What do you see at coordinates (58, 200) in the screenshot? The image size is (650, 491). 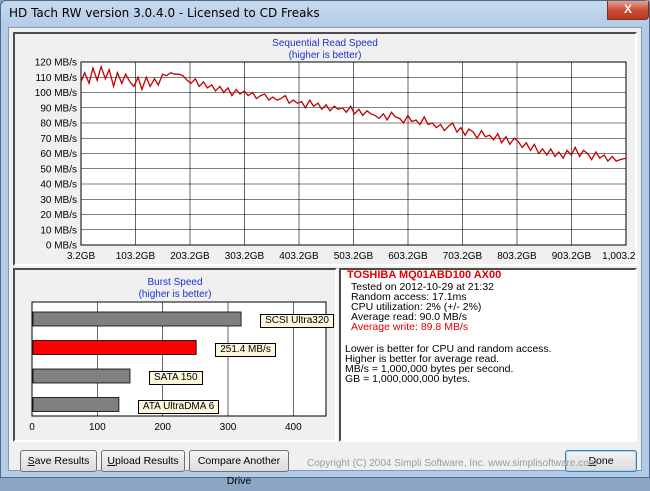 I see `seq-y-tick-label: 30 MB/s` at bounding box center [58, 200].